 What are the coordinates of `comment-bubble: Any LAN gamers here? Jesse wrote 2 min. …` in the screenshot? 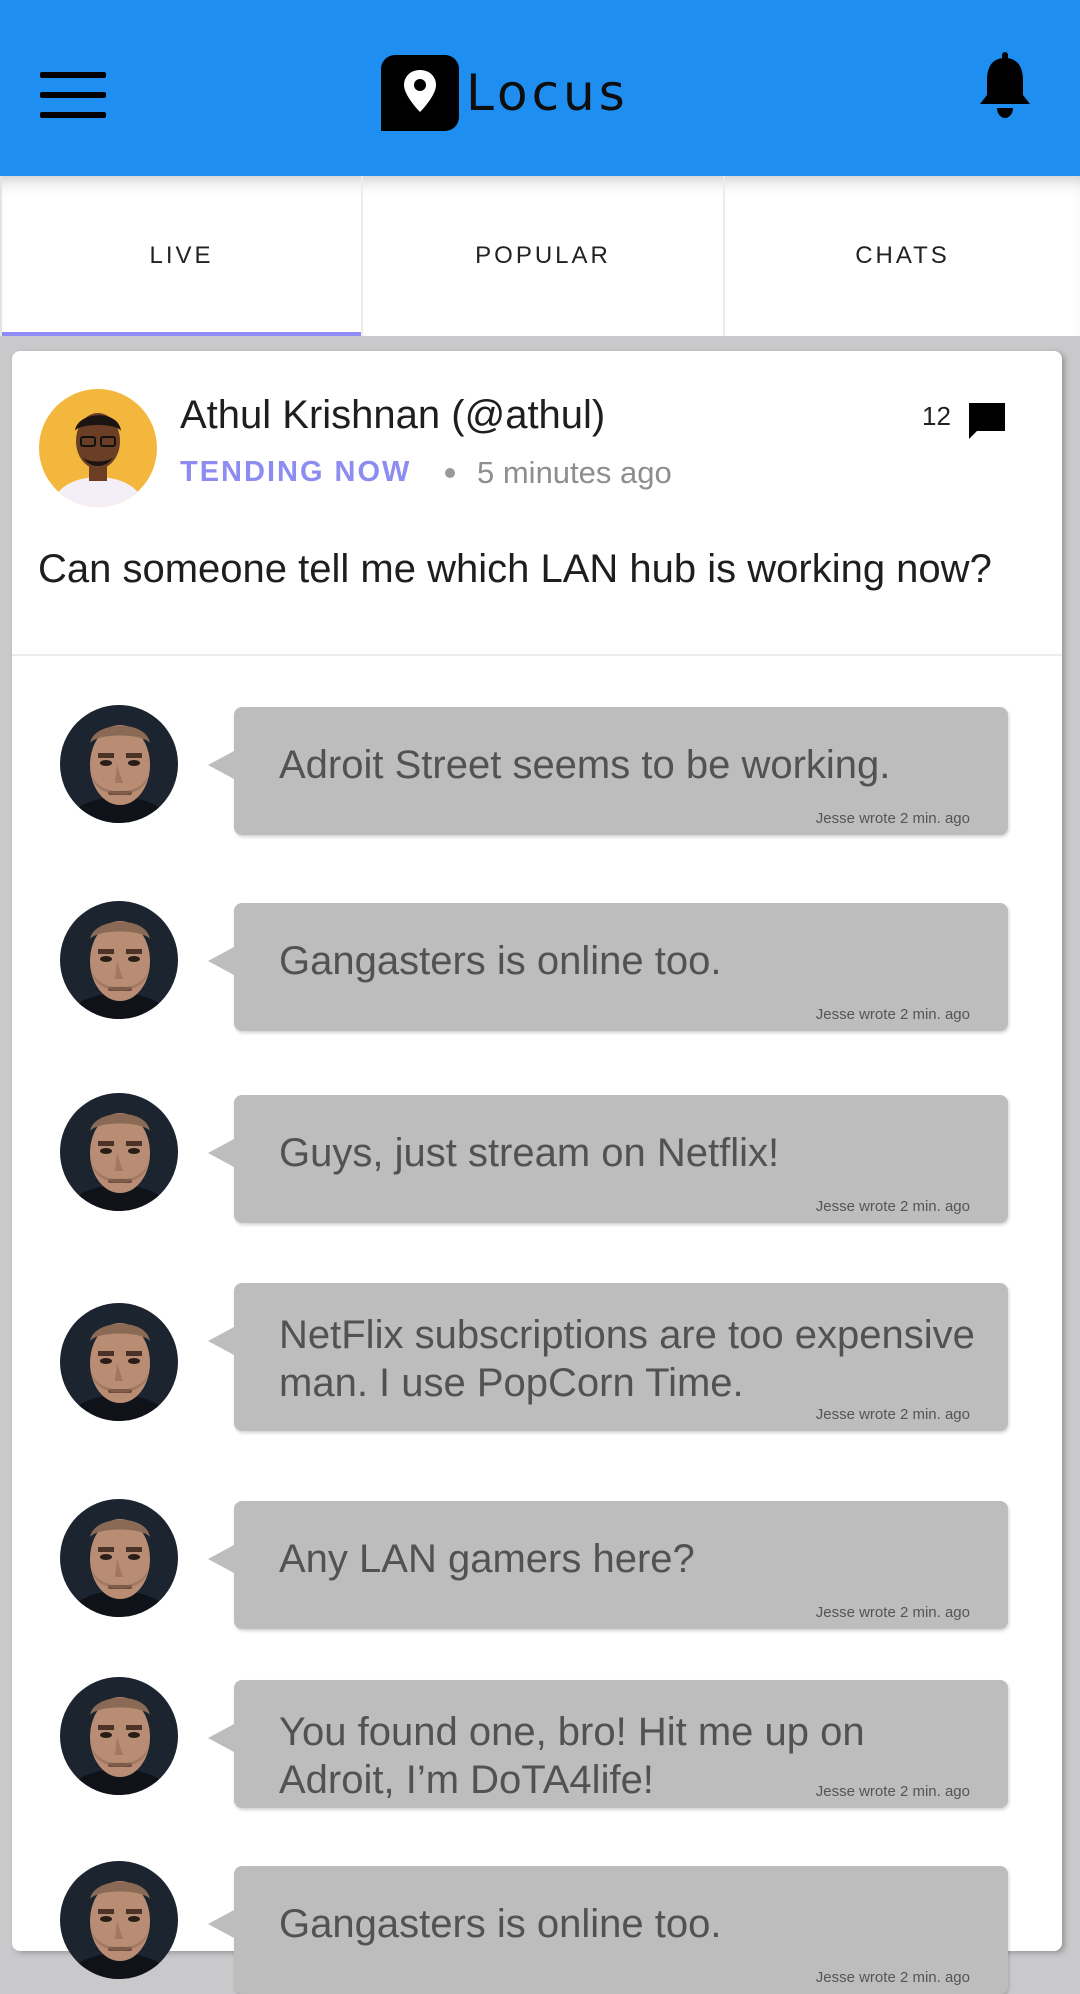 It's located at (608, 1565).